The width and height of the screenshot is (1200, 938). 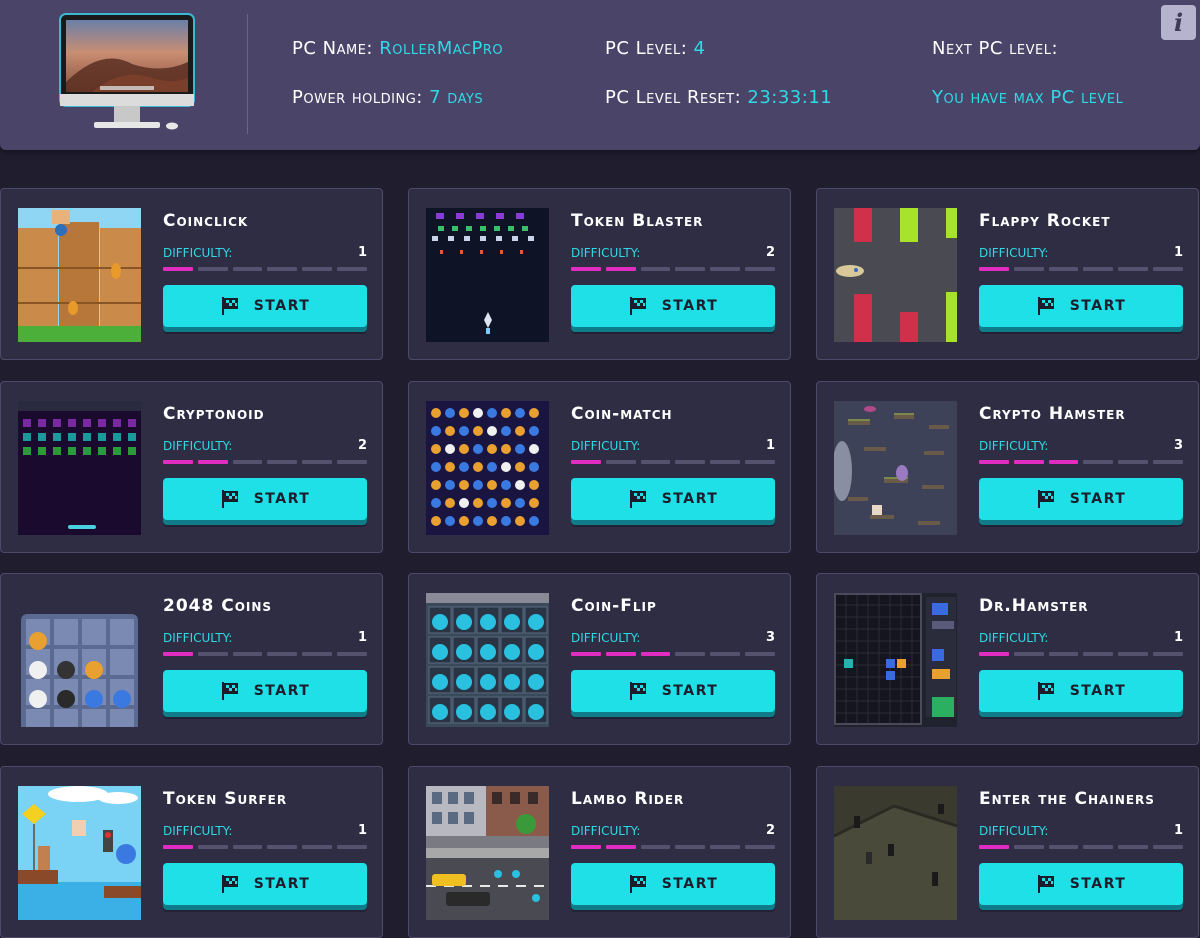 I want to click on game-title: Enter the Chainers, so click(x=1067, y=799).